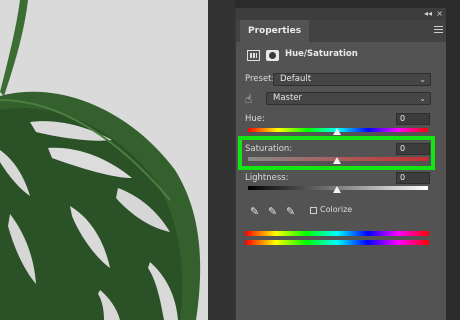 This screenshot has height=320, width=460. I want to click on saturation-highlight-box, so click(336, 153).